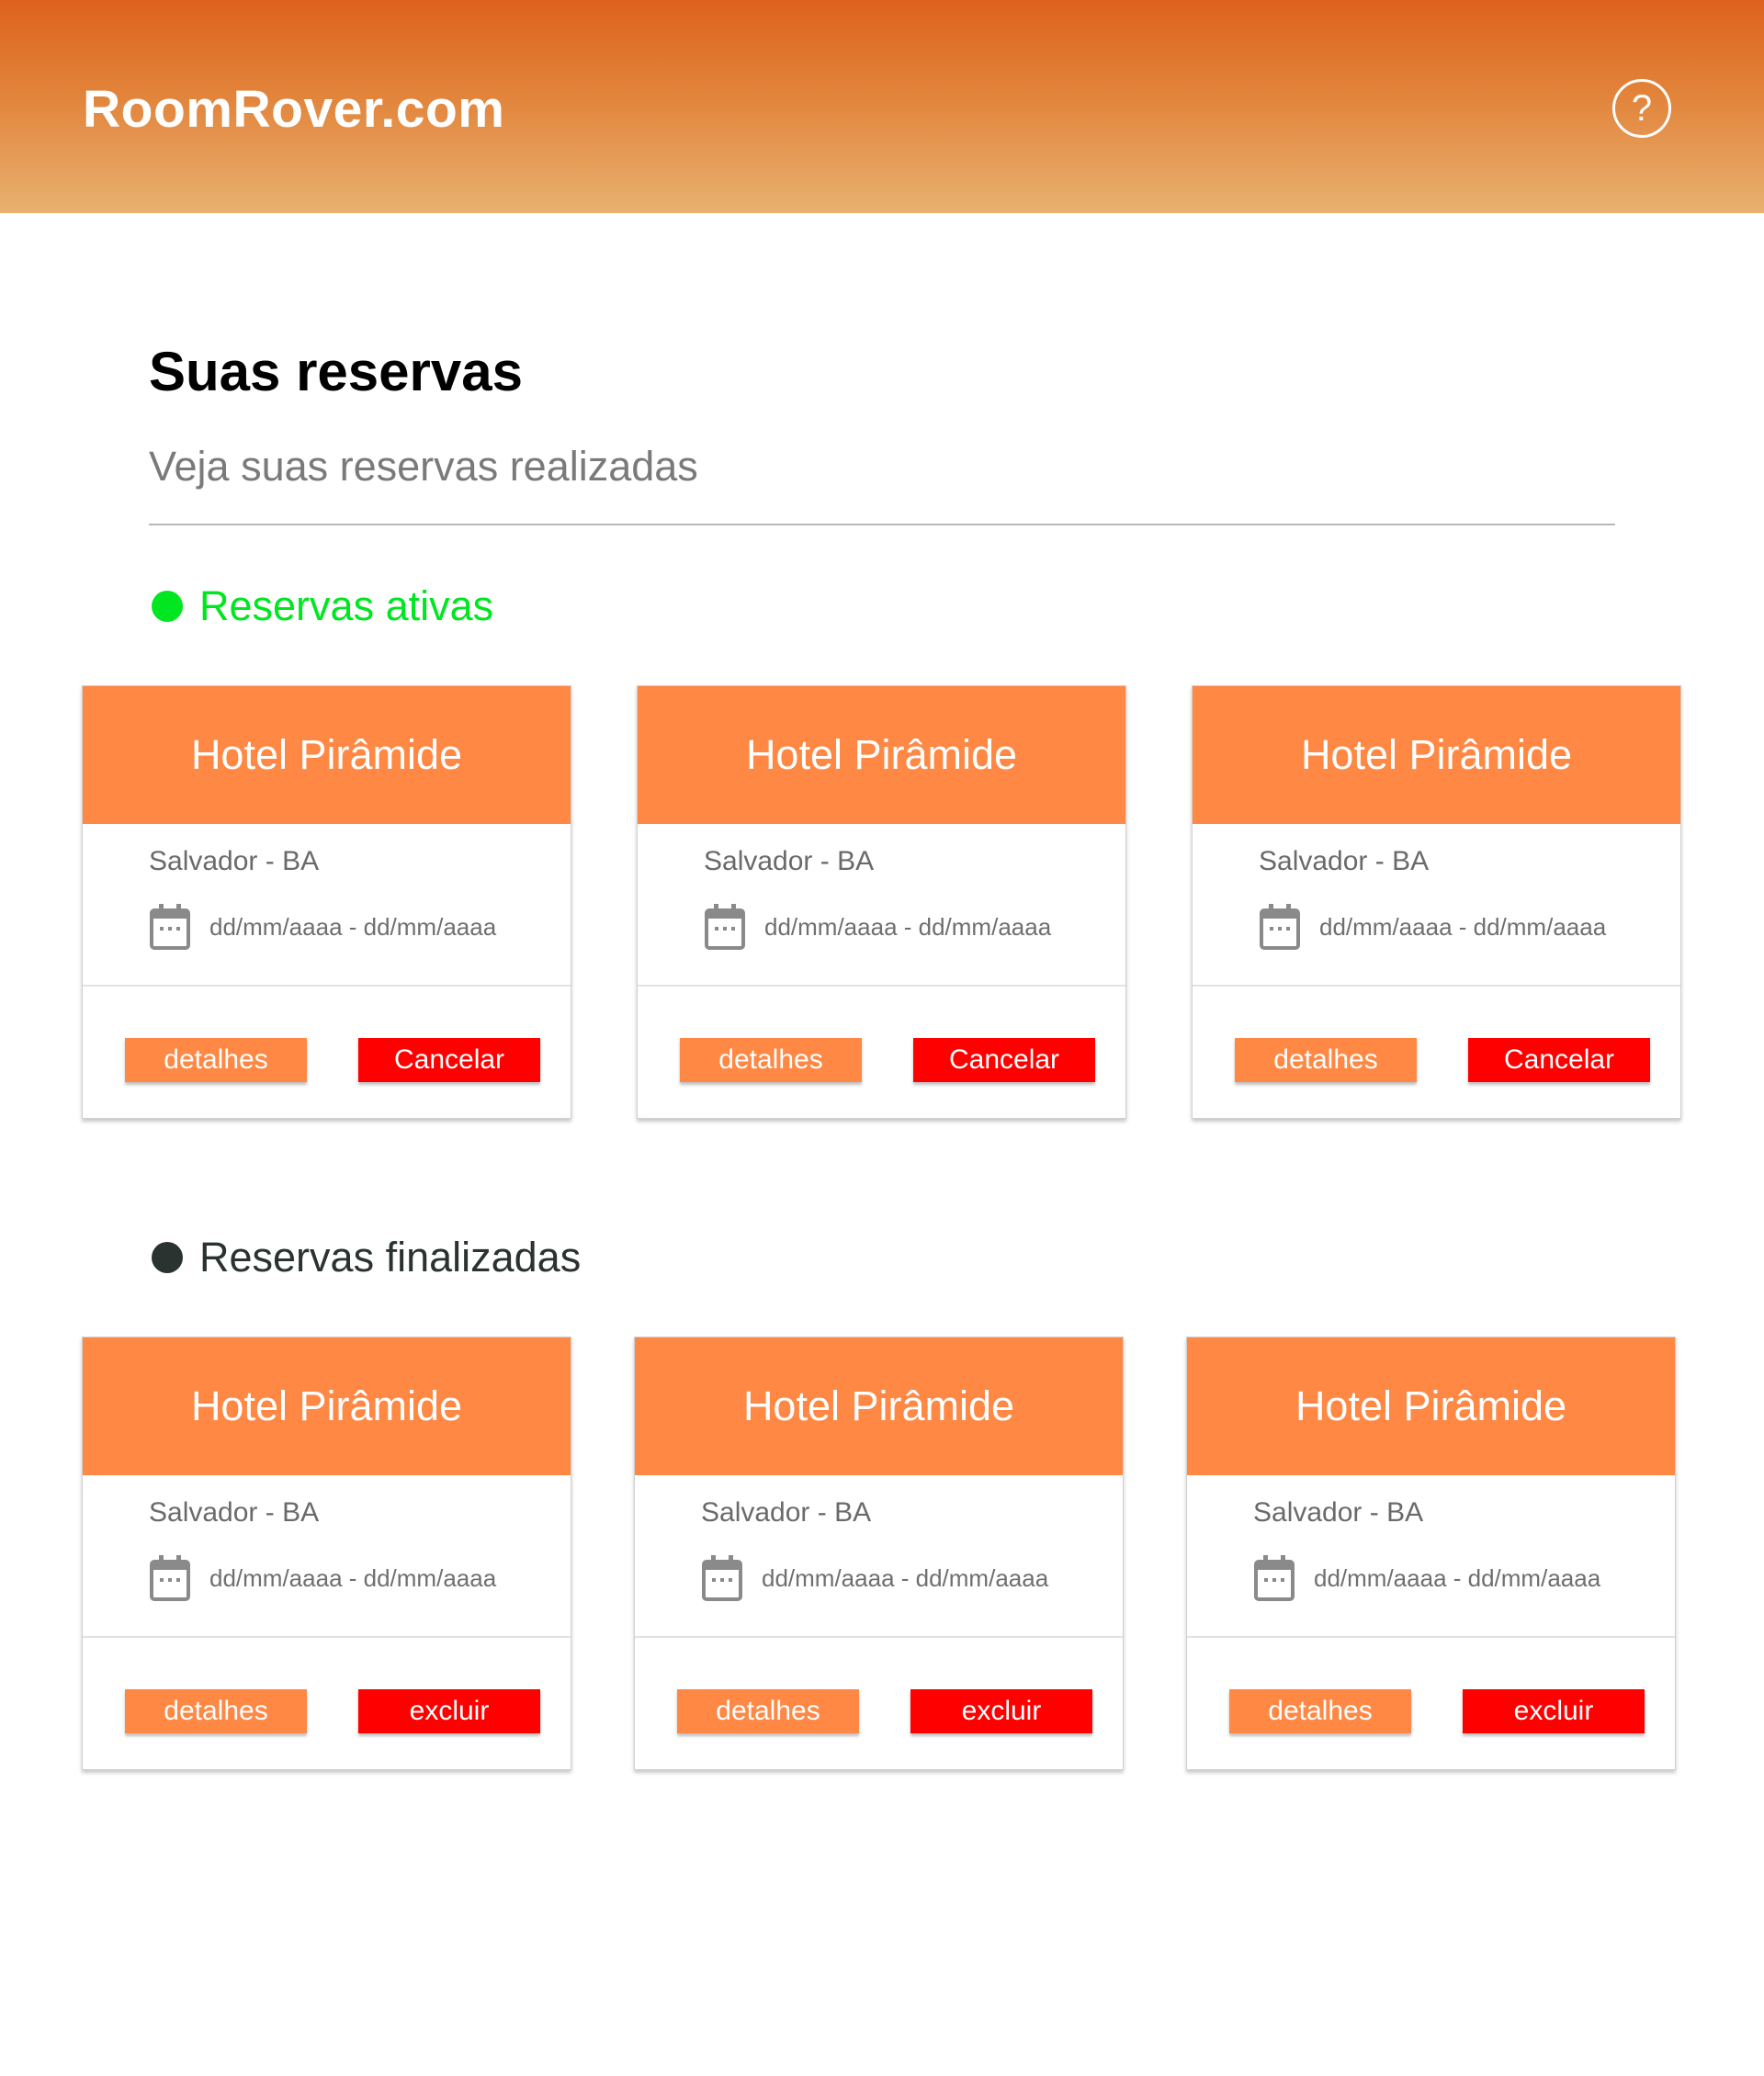 The width and height of the screenshot is (1764, 2076). I want to click on active-status-dot-icon, so click(167, 606).